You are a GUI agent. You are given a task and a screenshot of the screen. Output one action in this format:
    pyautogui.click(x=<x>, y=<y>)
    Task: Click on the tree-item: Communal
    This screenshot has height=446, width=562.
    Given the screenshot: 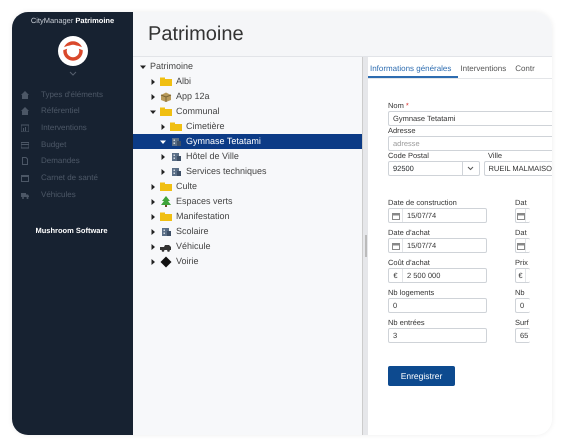 What is the action you would take?
    pyautogui.click(x=247, y=111)
    